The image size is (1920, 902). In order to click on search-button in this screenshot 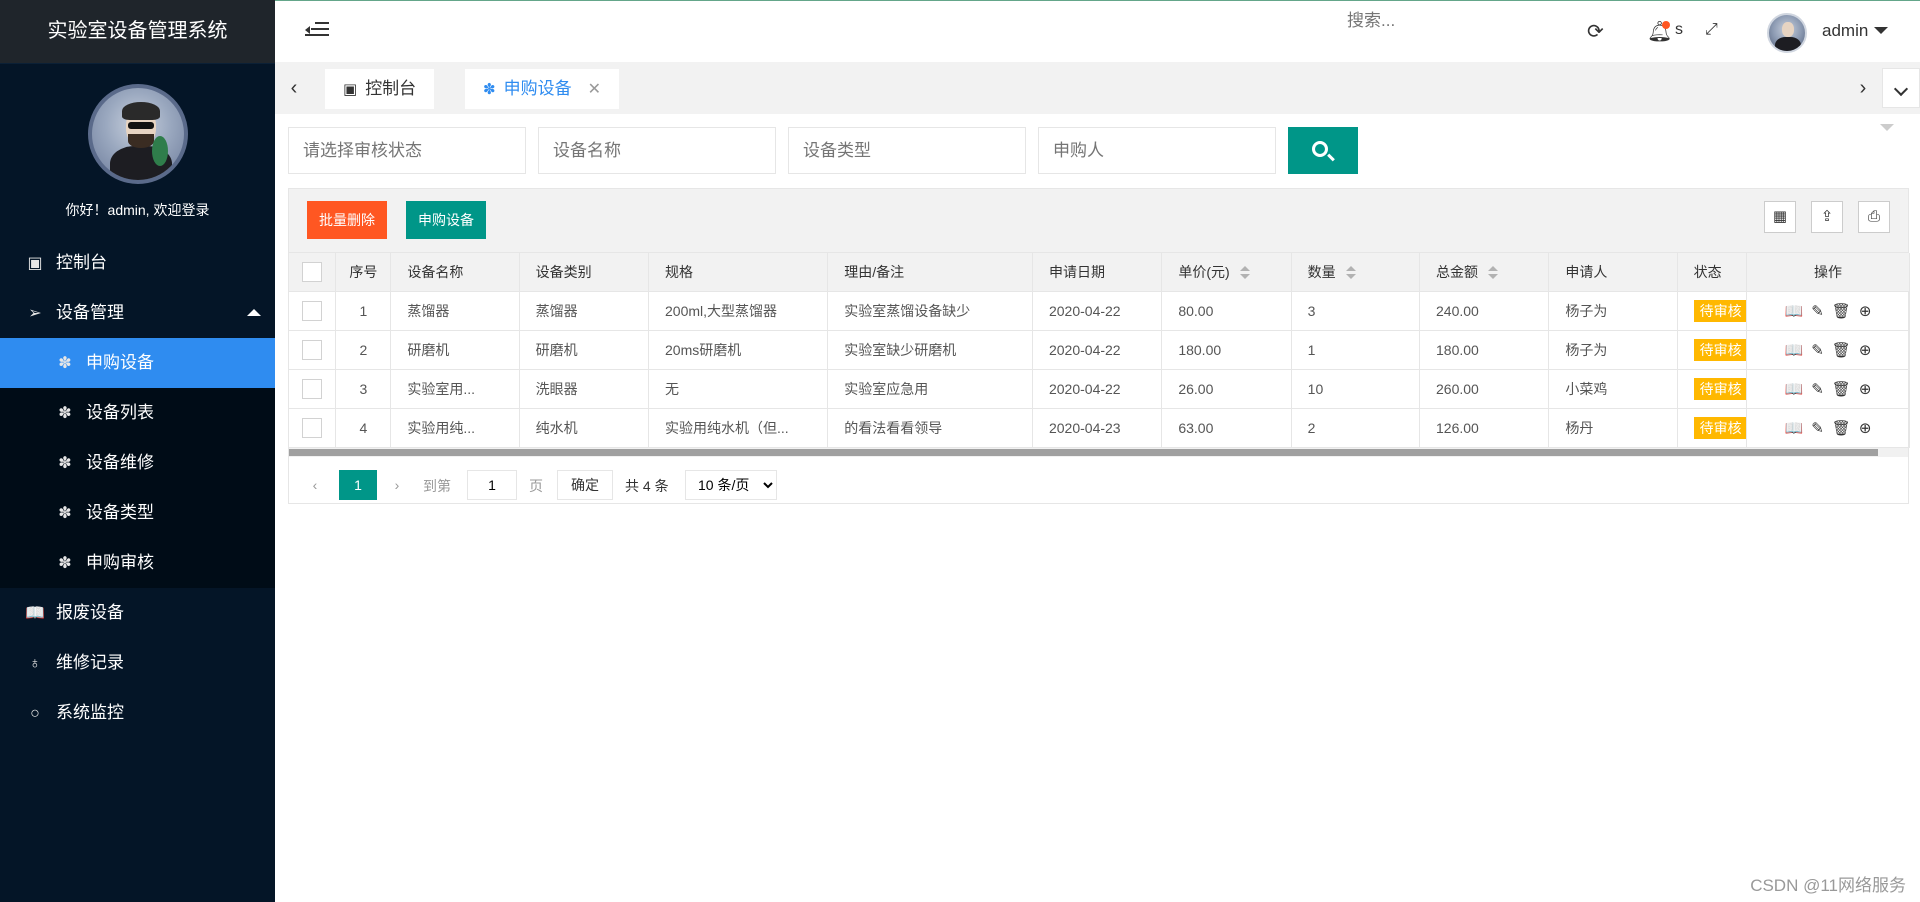, I will do `click(1323, 150)`.